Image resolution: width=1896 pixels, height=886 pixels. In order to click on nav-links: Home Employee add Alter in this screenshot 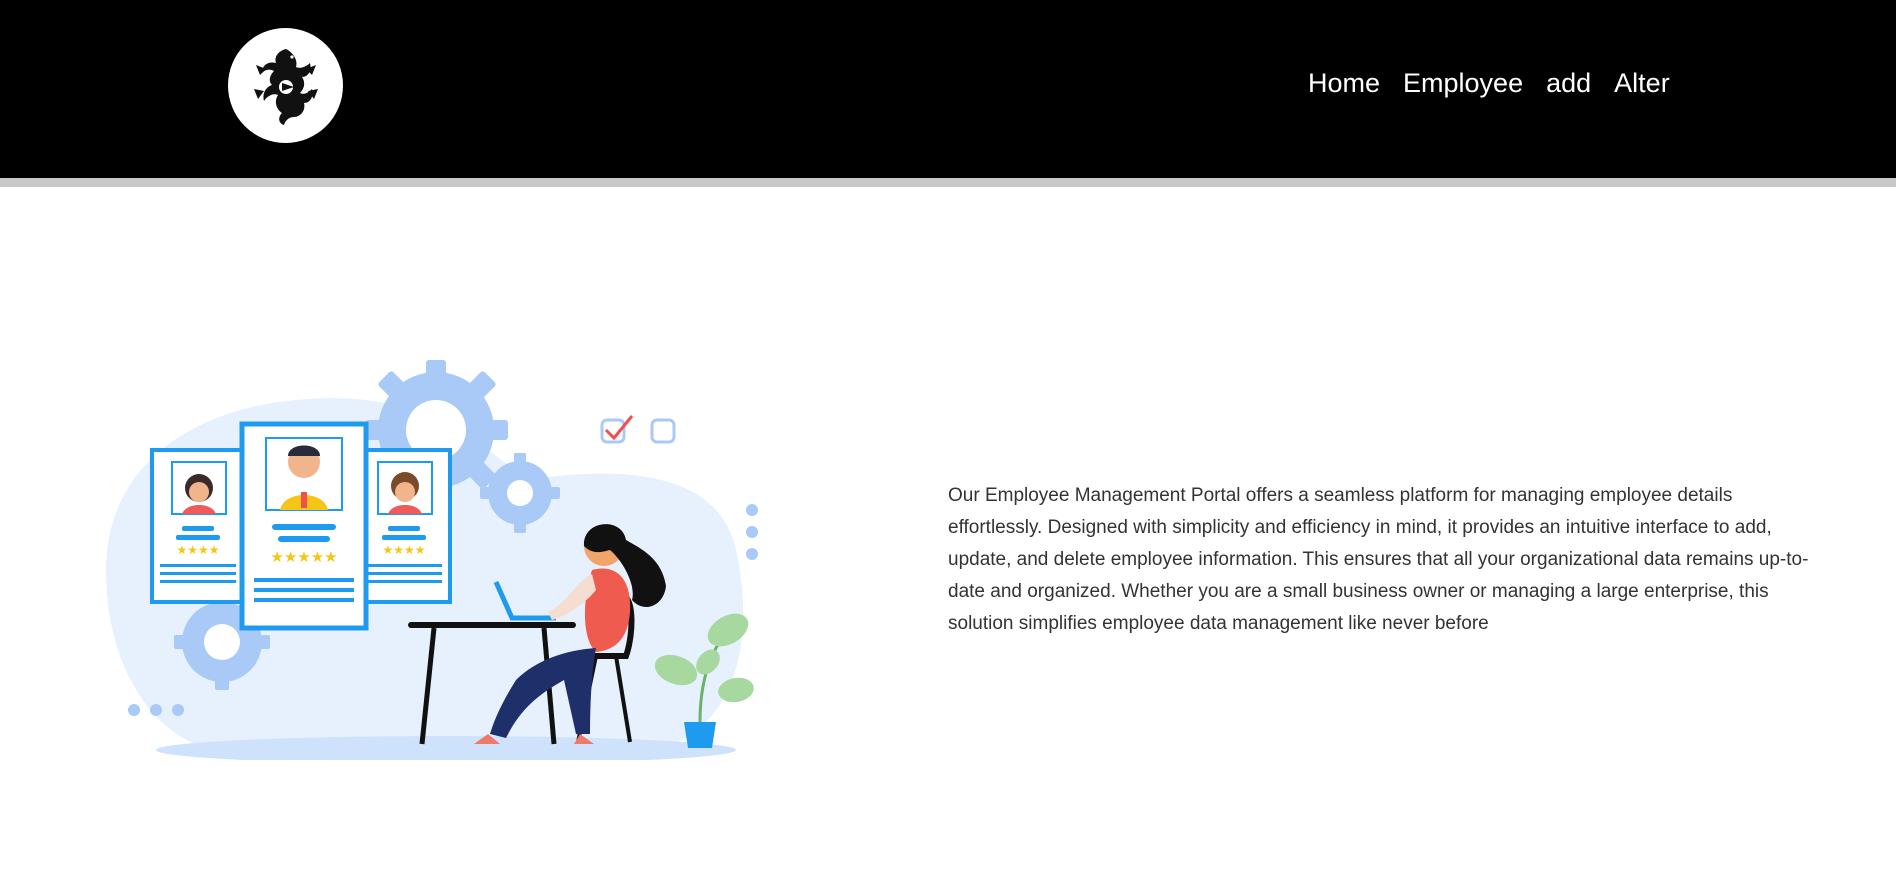, I will do `click(1489, 83)`.